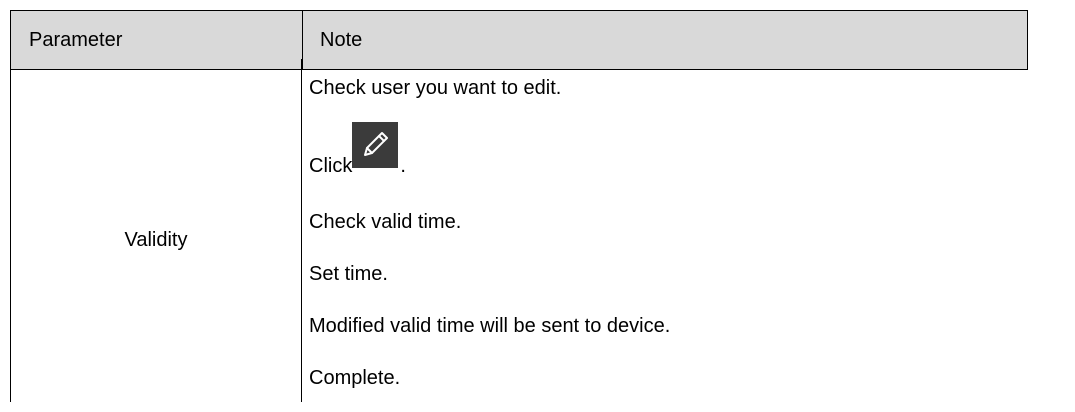 The image size is (1075, 412). I want to click on note-step-2-text: Click, so click(331, 166).